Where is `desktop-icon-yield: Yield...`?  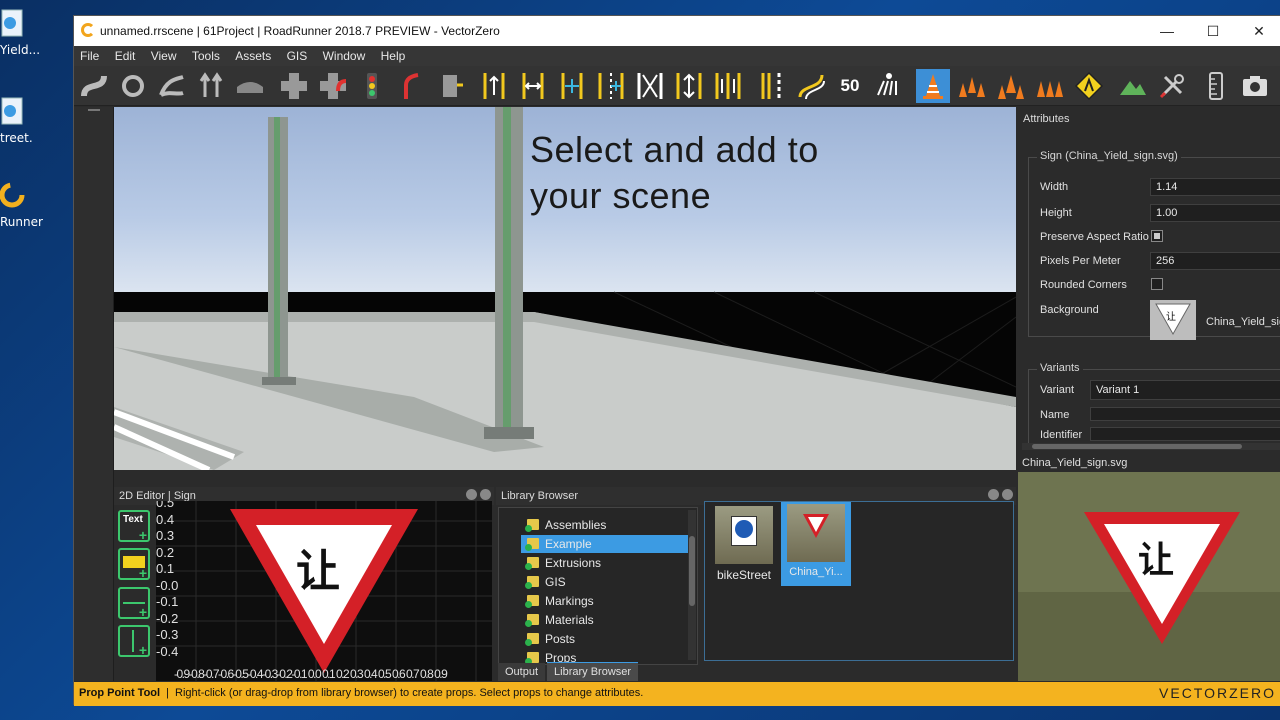 desktop-icon-yield: Yield... is located at coordinates (35, 32).